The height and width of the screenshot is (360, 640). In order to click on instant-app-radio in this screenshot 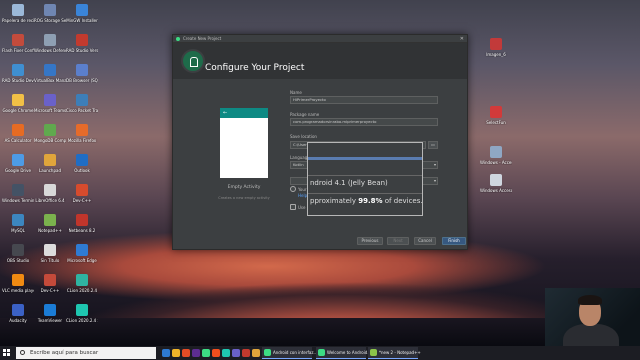, I will do `click(293, 189)`.